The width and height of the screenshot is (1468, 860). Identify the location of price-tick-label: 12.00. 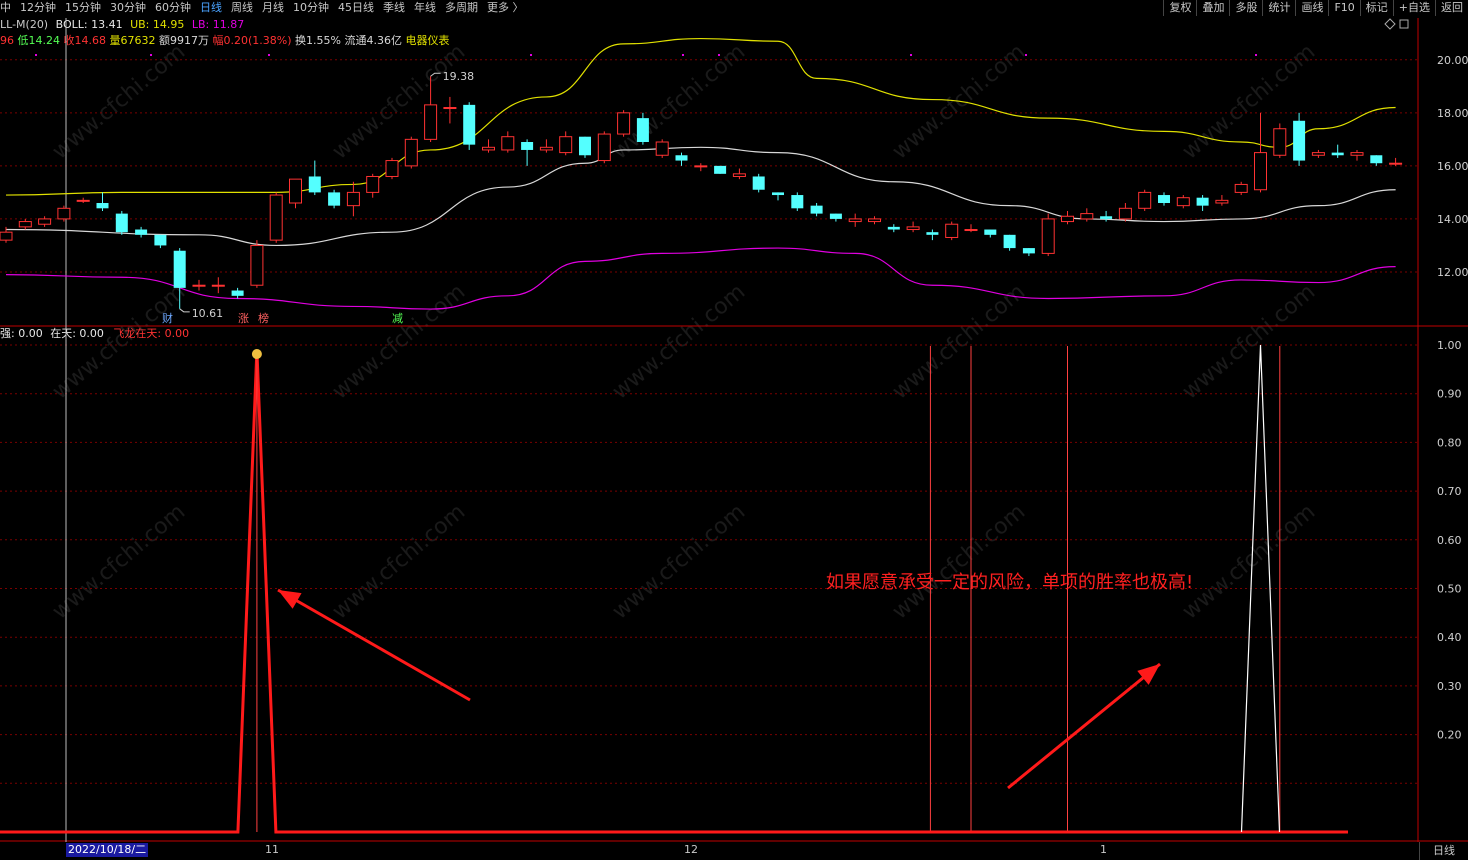
(1452, 272).